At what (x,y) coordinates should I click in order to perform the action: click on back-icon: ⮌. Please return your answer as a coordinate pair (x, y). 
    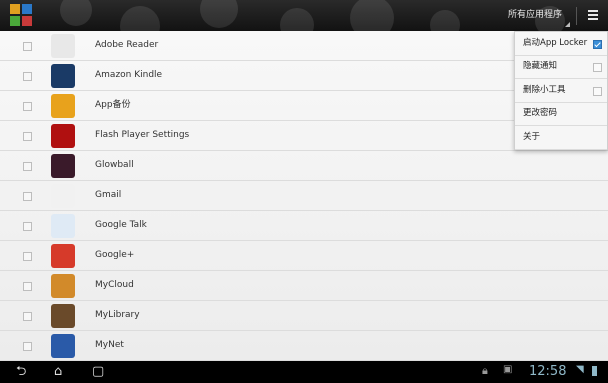
    Looking at the image, I should click on (21, 372).